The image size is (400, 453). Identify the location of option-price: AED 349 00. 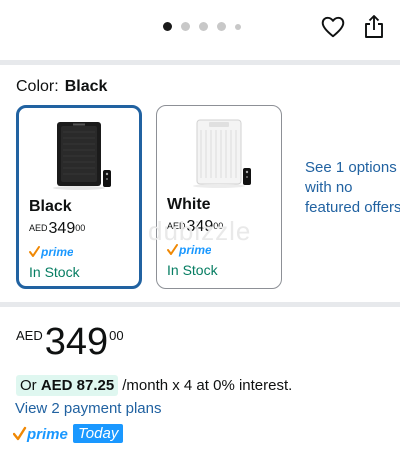
(57, 229).